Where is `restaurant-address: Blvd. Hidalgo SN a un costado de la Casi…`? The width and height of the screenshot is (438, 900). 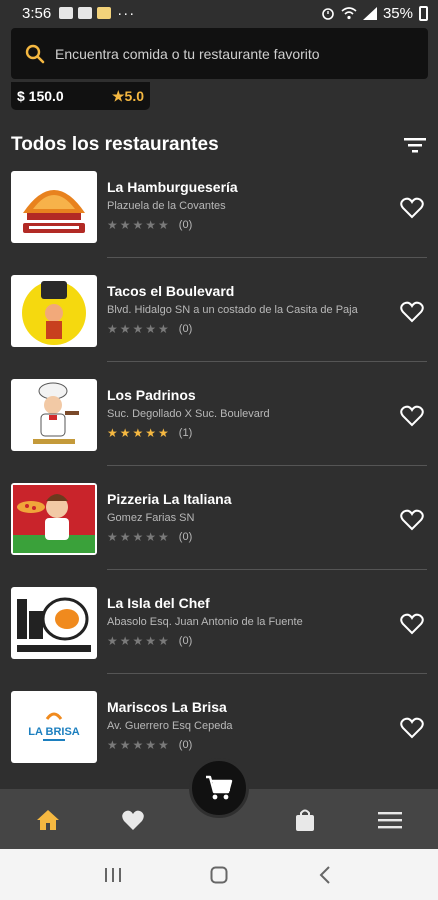
restaurant-address: Blvd. Hidalgo SN a un costado de la Casi… is located at coordinates (232, 310).